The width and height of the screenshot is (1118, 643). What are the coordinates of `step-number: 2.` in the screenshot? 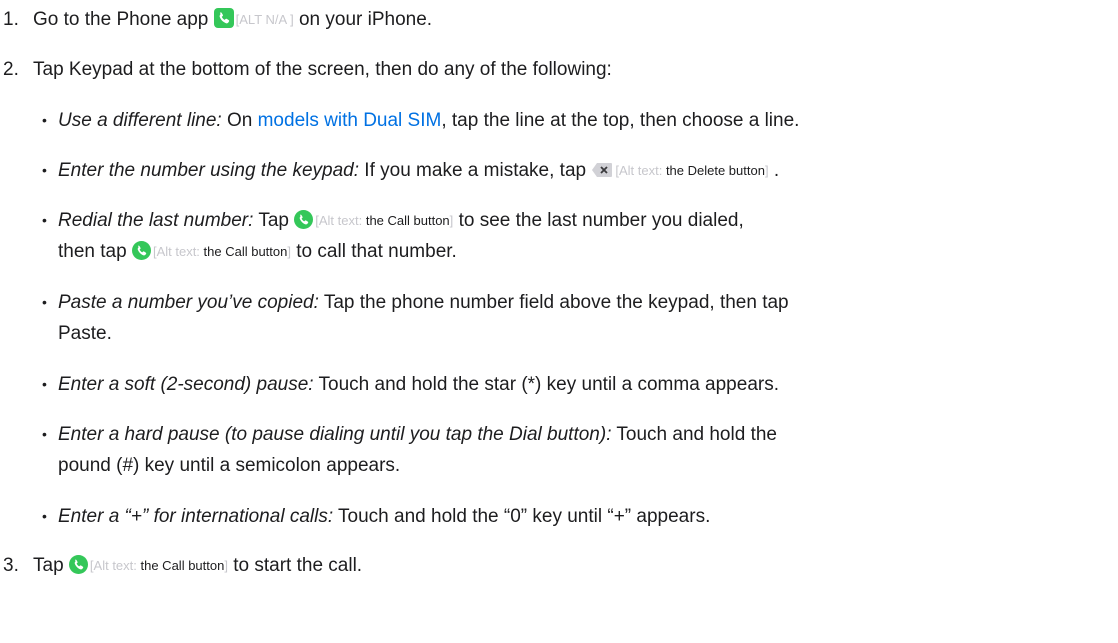 It's located at (11, 69).